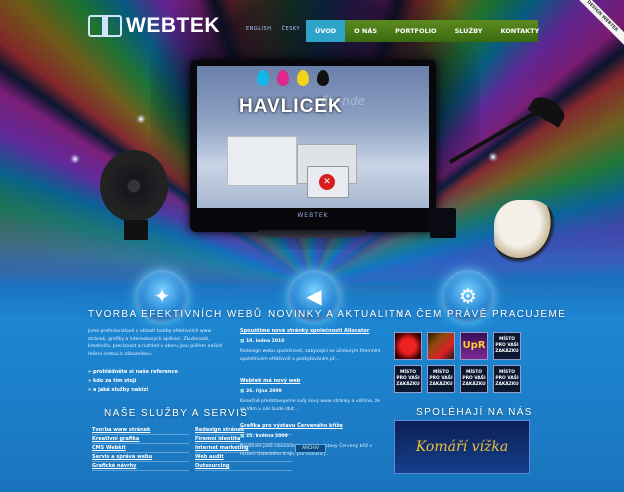 The image size is (624, 492). I want to click on main-nav: ÚVOD O NÁS PORTFOLIO SLUŽBY KONTAKTY, so click(422, 31).